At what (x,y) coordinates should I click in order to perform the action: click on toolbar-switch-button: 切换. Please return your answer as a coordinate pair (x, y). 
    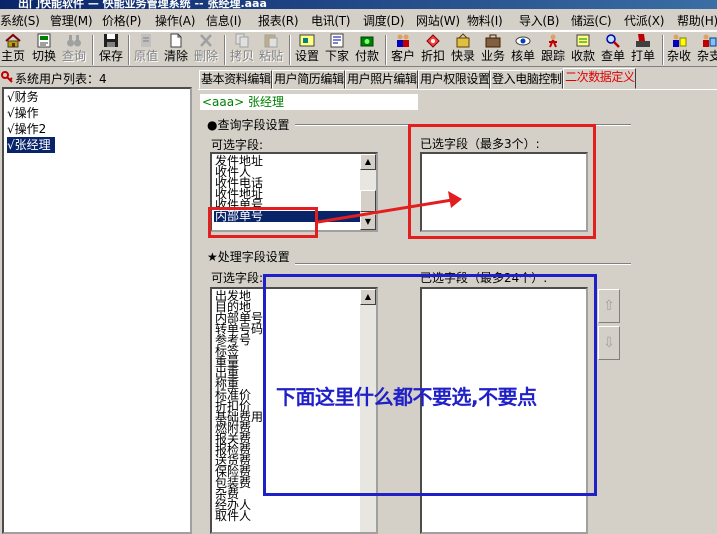
    Looking at the image, I should click on (44, 48).